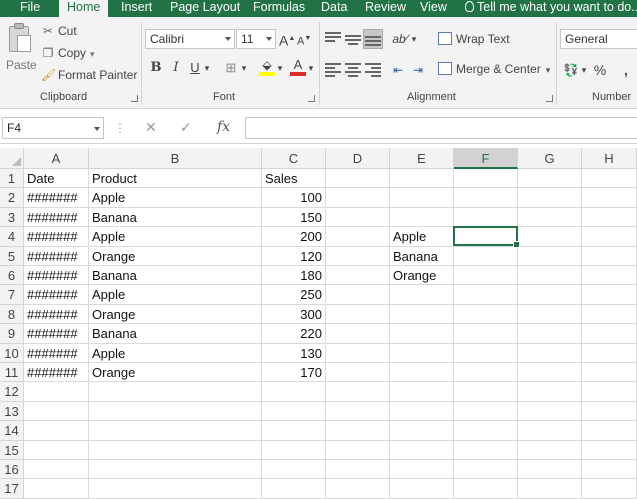 The image size is (637, 499). What do you see at coordinates (30, 8) in the screenshot?
I see `tab-file: File` at bounding box center [30, 8].